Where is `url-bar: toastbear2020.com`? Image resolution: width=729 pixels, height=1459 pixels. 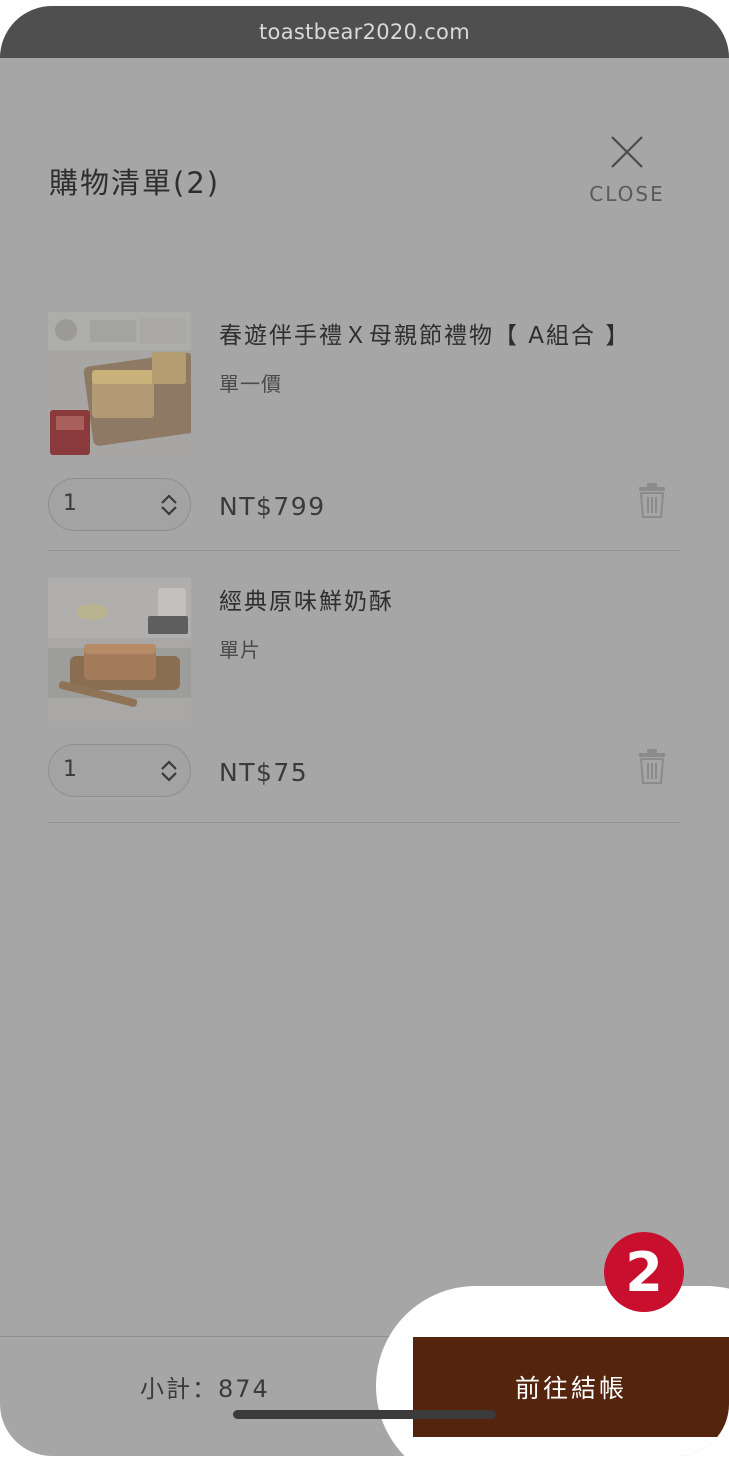
url-bar: toastbear2020.com is located at coordinates (364, 32).